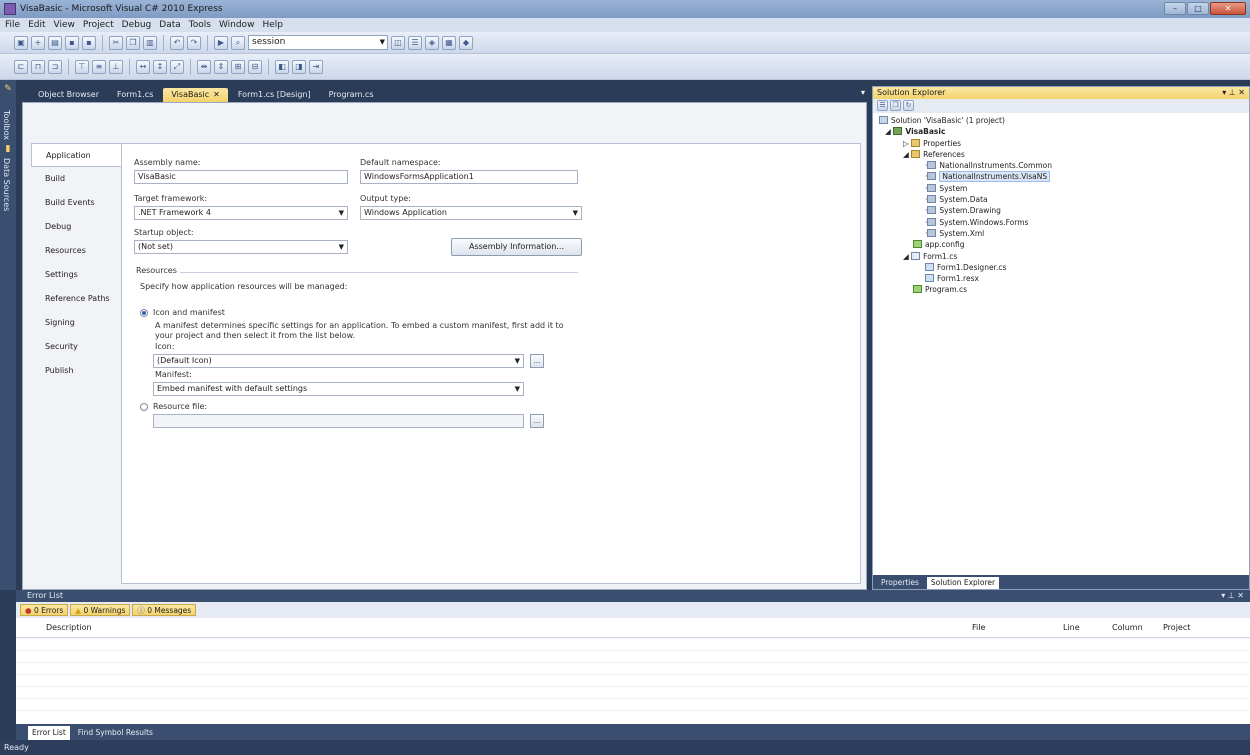 This screenshot has height=755, width=1250. What do you see at coordinates (55, 66) in the screenshot?
I see `align-right-icon: ⊐` at bounding box center [55, 66].